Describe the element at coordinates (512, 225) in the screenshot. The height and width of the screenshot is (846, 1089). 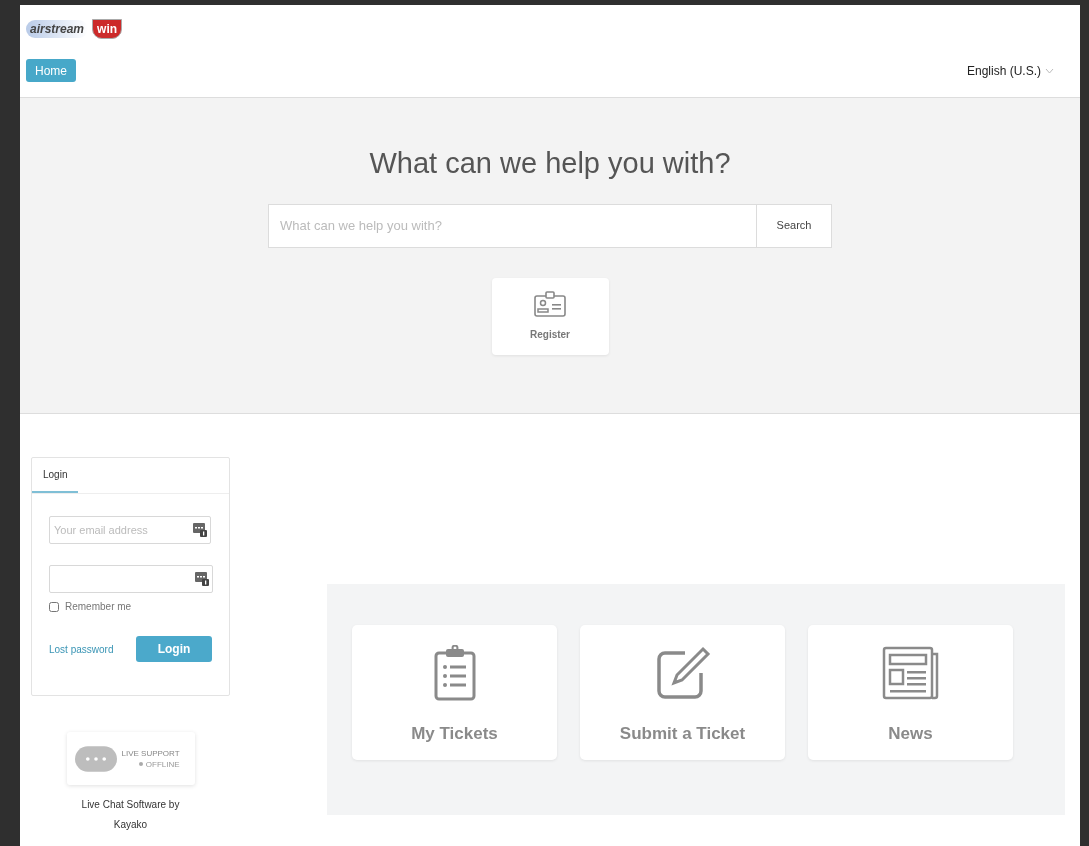
I see `search-field: What can we help you with?` at that location.